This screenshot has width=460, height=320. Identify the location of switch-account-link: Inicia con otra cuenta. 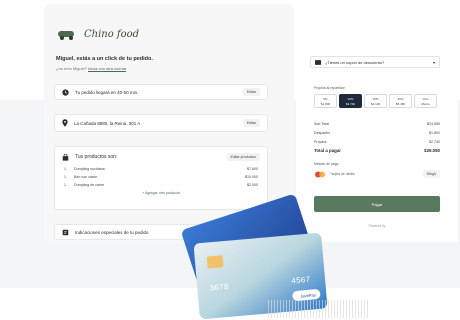
(107, 68).